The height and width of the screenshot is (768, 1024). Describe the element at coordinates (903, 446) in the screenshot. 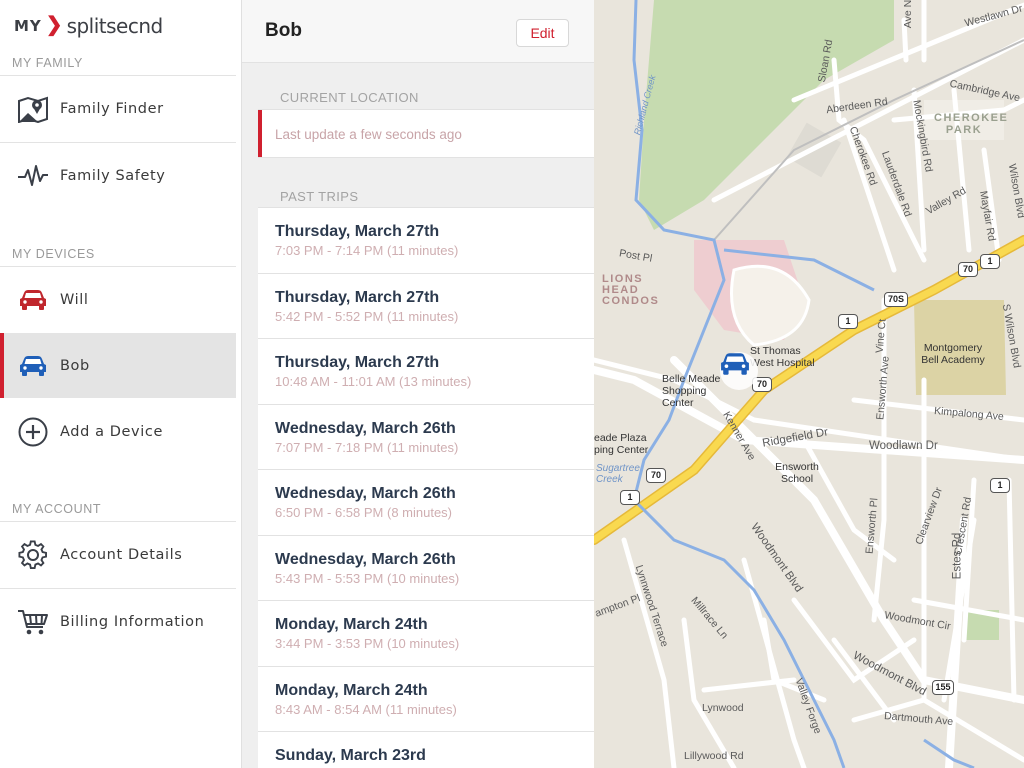

I see `map-label: Woodlawn Dr` at that location.